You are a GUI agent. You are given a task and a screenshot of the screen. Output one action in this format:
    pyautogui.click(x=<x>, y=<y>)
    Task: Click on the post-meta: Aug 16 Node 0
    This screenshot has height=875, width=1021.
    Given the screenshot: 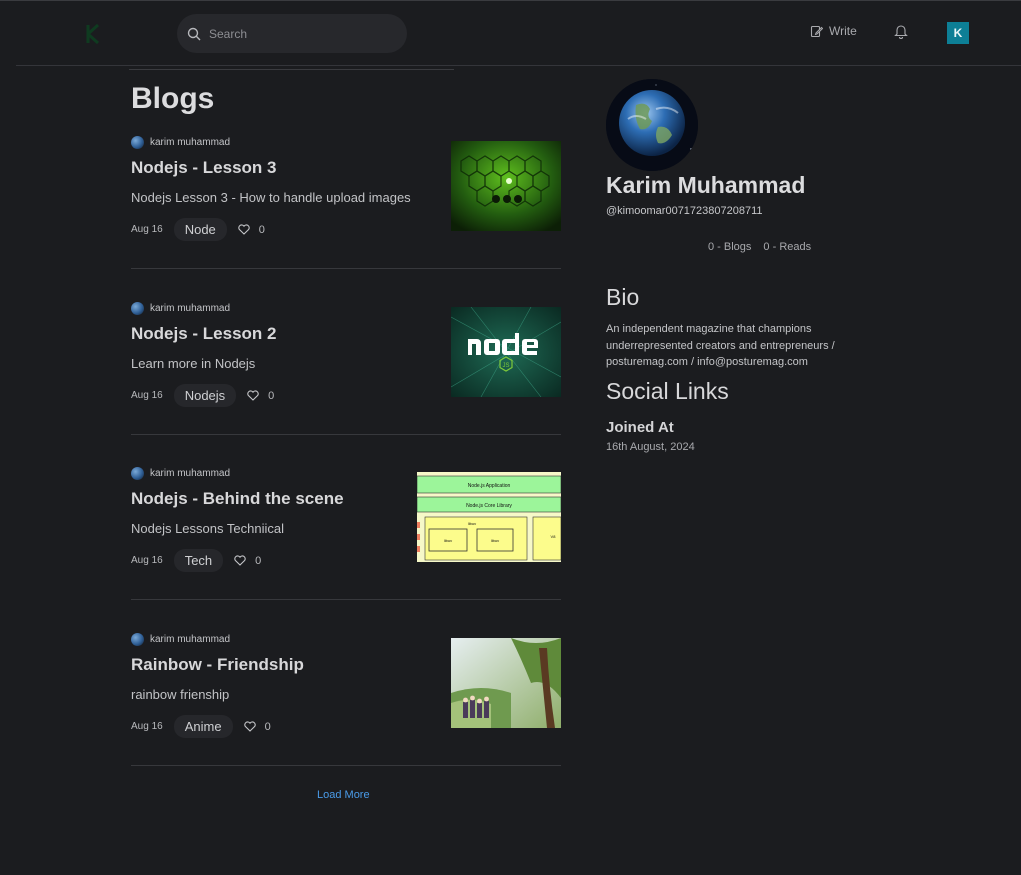 What is the action you would take?
    pyautogui.click(x=198, y=229)
    